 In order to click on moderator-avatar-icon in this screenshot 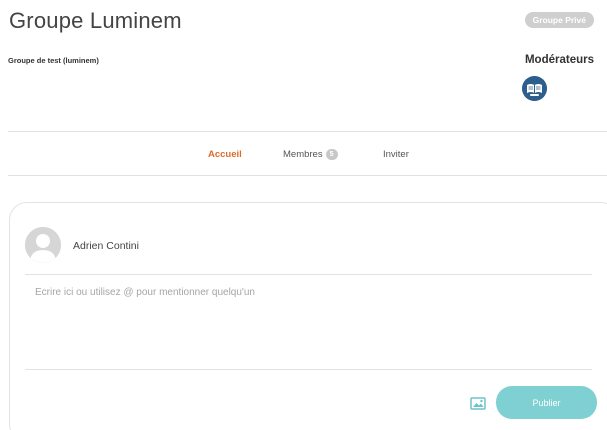, I will do `click(534, 88)`.